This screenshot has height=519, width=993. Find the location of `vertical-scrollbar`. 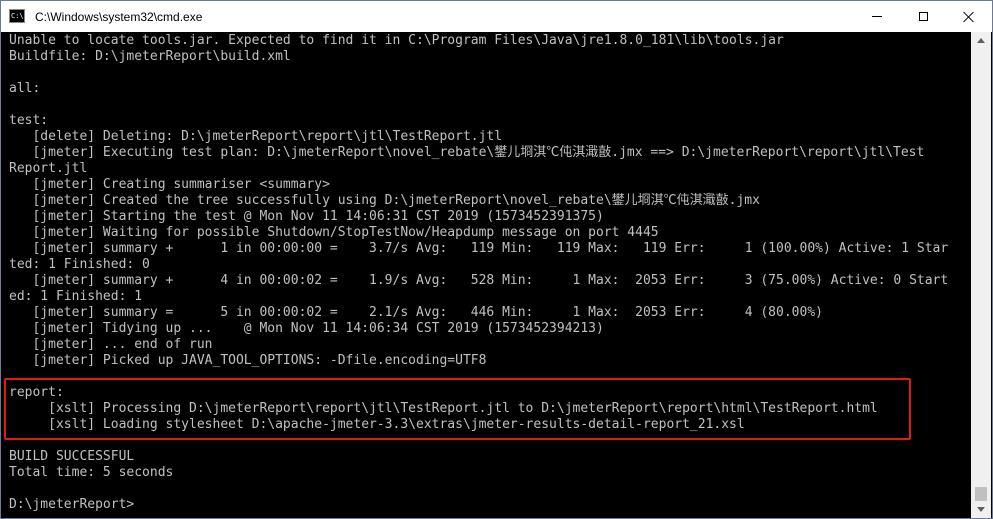

vertical-scrollbar is located at coordinates (981, 275).